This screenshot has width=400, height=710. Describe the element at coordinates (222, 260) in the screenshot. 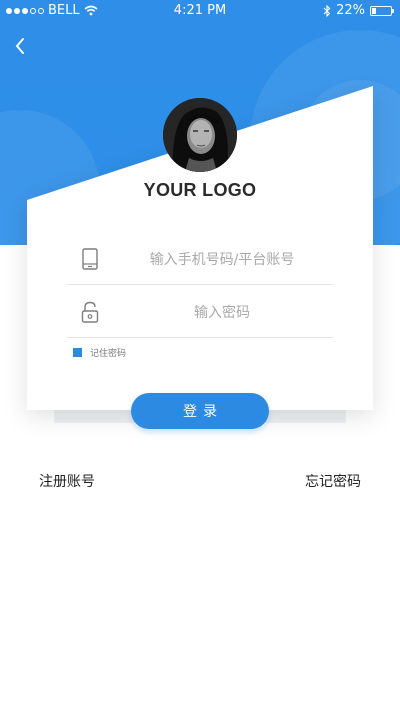

I see `phone-input` at that location.